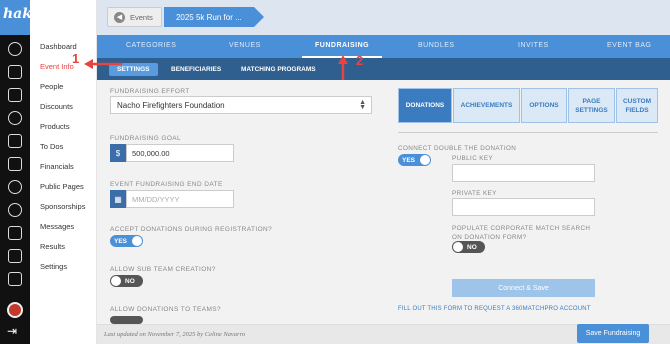  What do you see at coordinates (486, 105) in the screenshot?
I see `tab-achievements: ACHIEVEMENTS` at bounding box center [486, 105].